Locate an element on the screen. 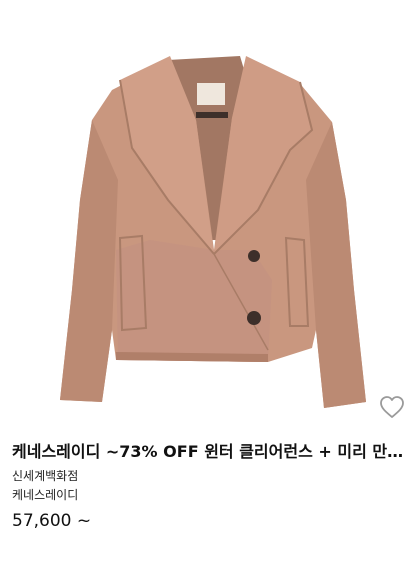 The image size is (414, 561). product-price: 57,600 ~ is located at coordinates (52, 521).